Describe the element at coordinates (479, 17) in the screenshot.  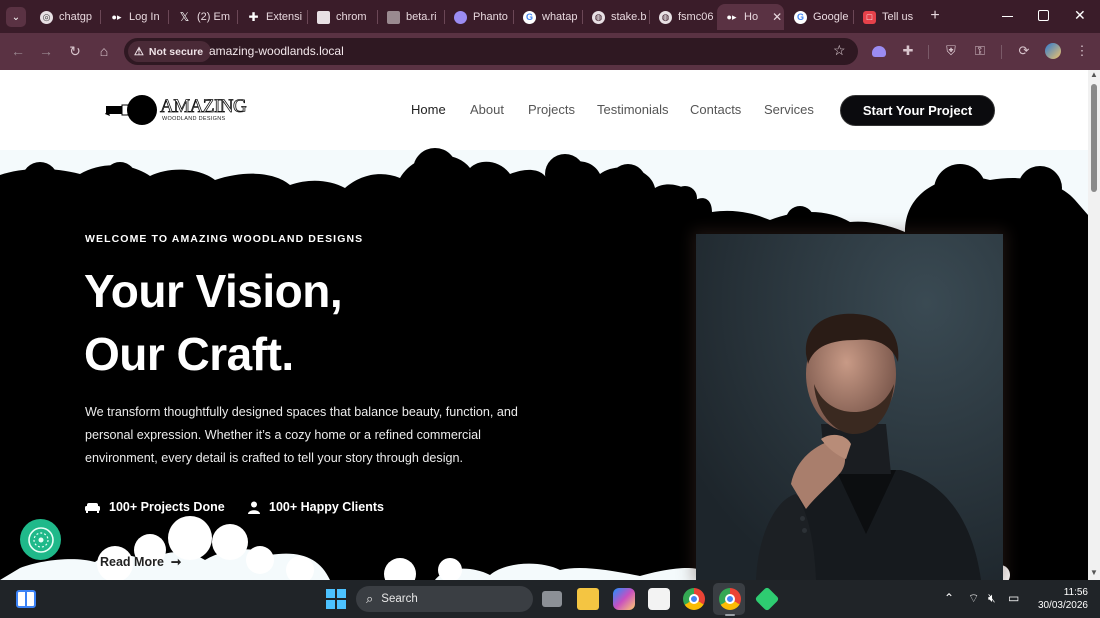
I see `tab-phantom: Phanto` at that location.